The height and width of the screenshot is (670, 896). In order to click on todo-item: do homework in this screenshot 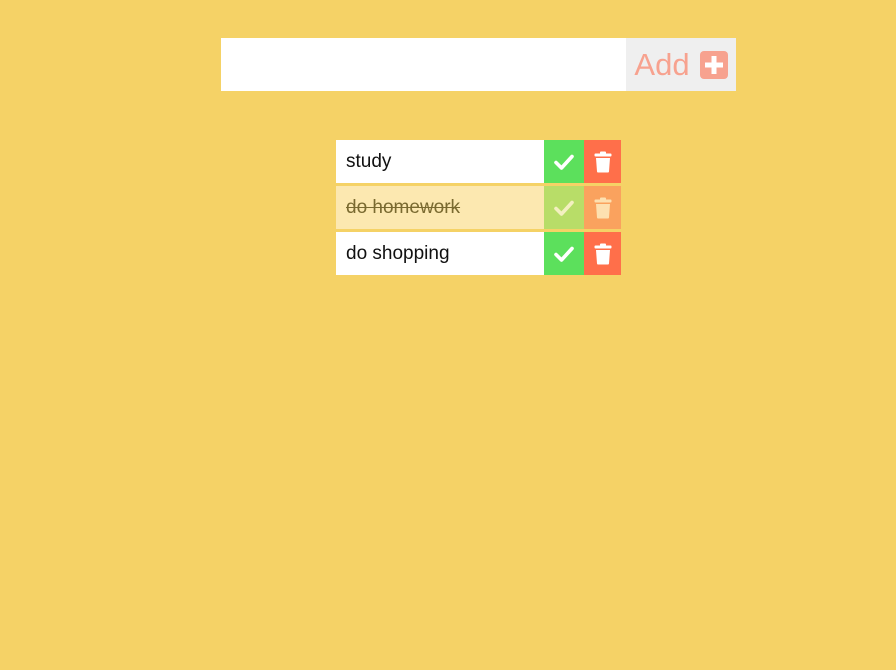, I will do `click(478, 207)`.